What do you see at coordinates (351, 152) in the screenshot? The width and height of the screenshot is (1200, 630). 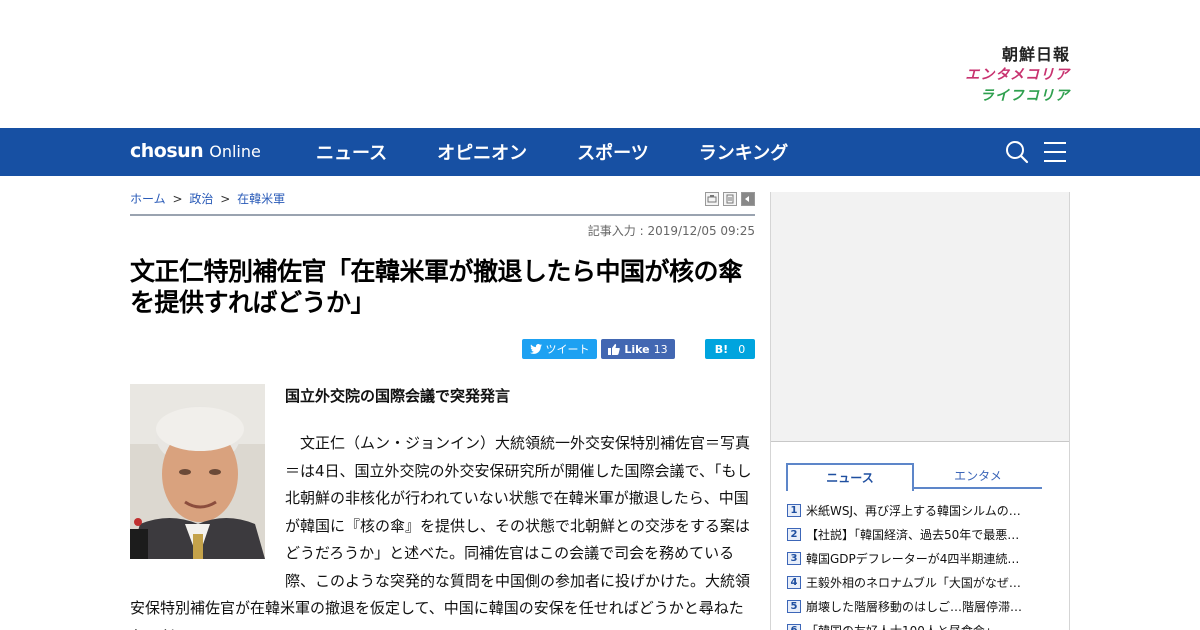 I see `nav-item-news: ニュース` at bounding box center [351, 152].